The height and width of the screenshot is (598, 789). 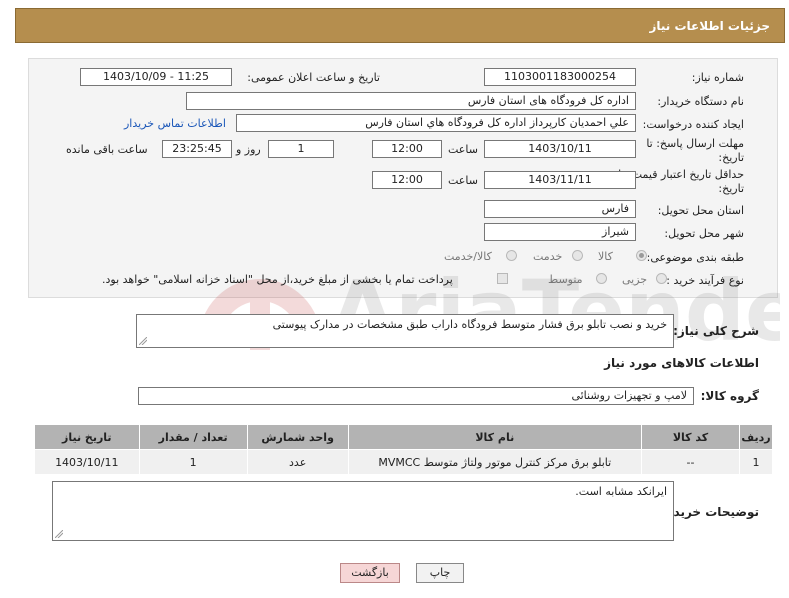 What do you see at coordinates (709, 26) in the screenshot?
I see `page-title: جزئیات اطلاعات نیاز` at bounding box center [709, 26].